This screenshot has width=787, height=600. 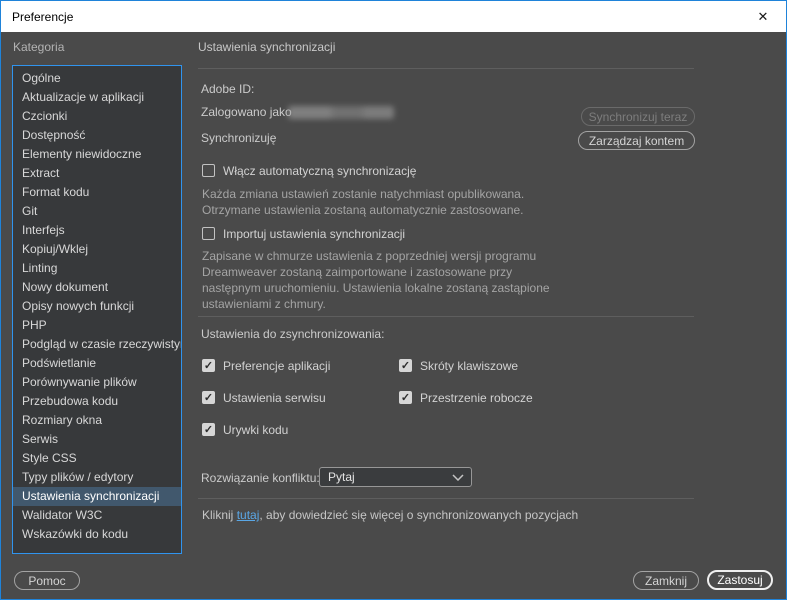 I want to click on syncing-label: Synchronizuję, so click(x=239, y=138).